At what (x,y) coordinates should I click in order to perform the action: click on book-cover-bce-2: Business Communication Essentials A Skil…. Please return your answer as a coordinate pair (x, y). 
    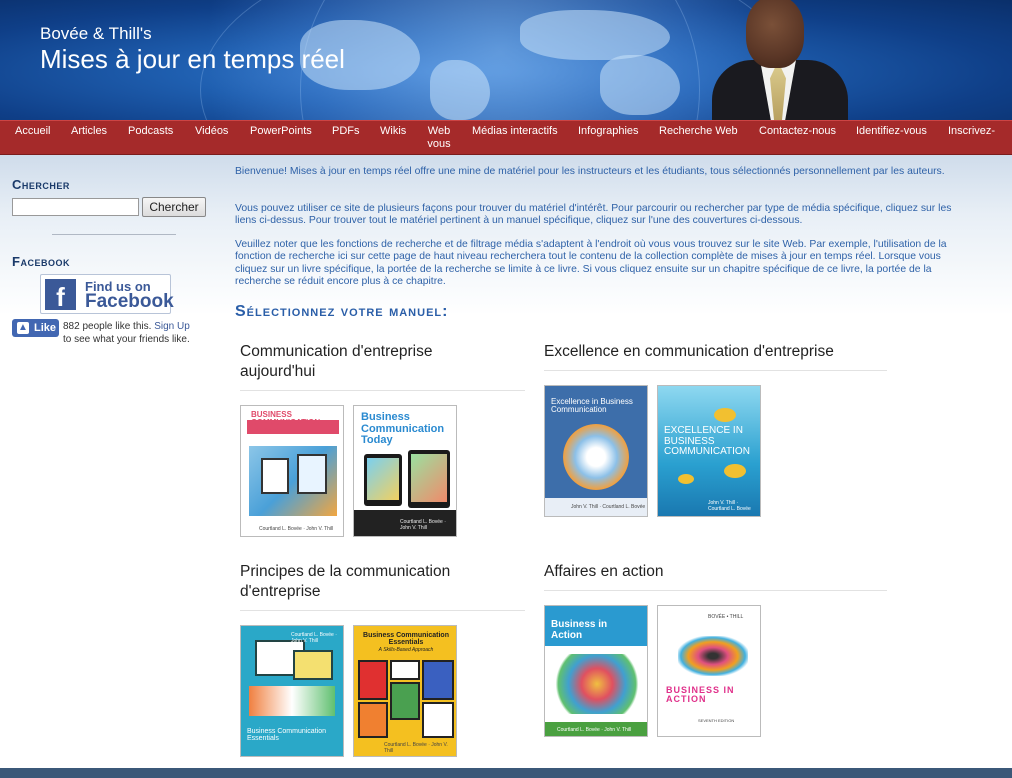
    Looking at the image, I should click on (405, 691).